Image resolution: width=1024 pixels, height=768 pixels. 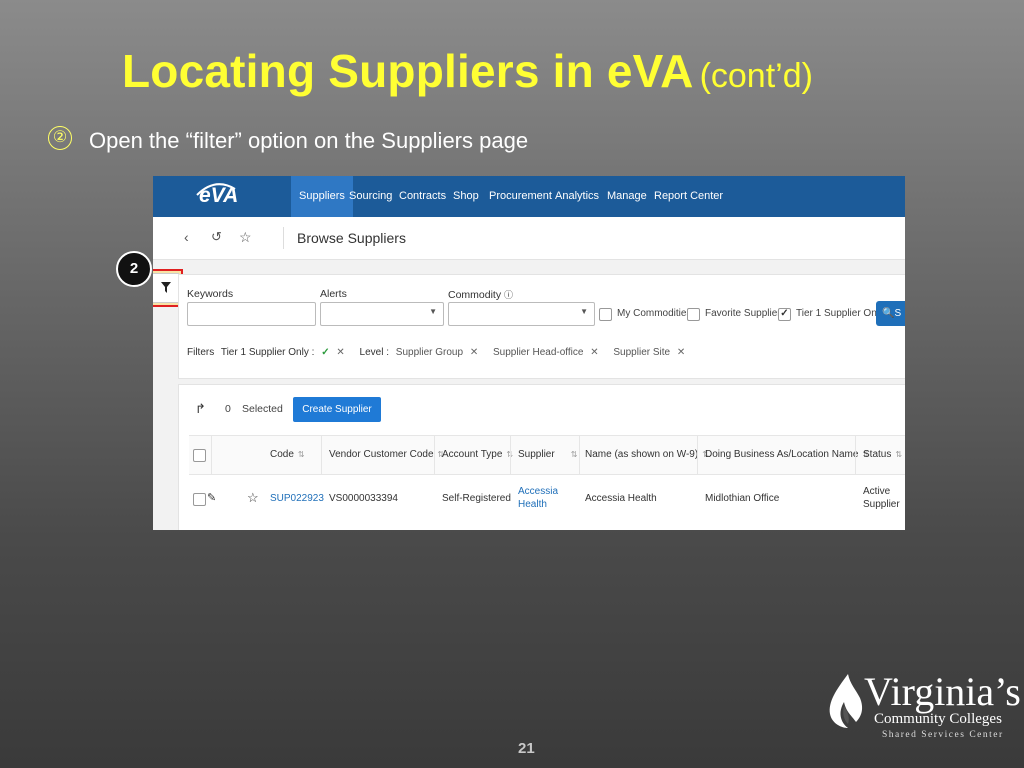 I want to click on tier1-checkbox: ✓, so click(x=784, y=314).